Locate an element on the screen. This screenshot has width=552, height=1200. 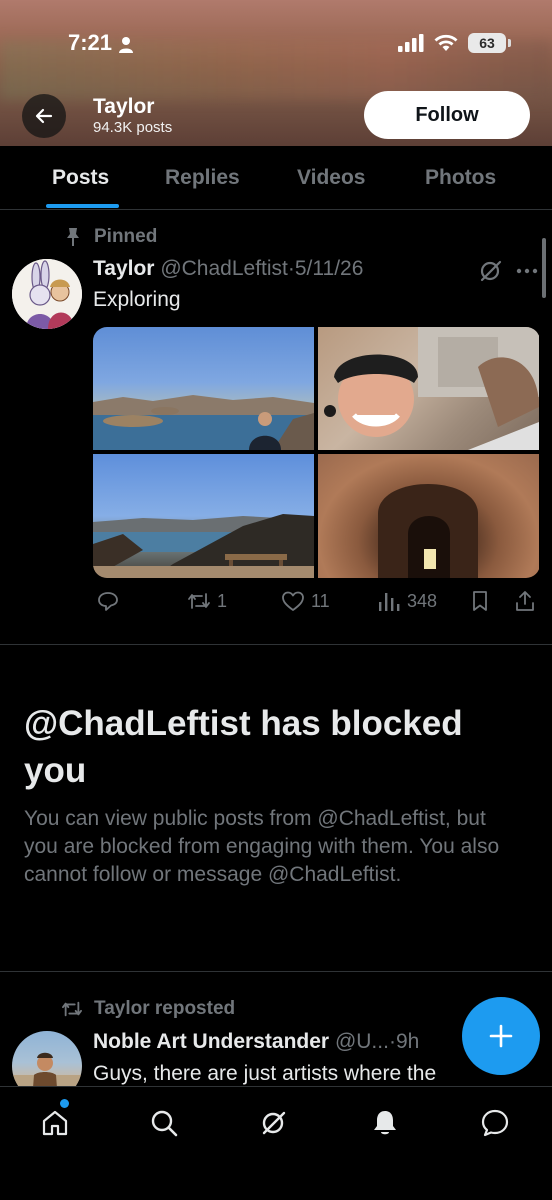
arrow-left-icon is located at coordinates (44, 116).